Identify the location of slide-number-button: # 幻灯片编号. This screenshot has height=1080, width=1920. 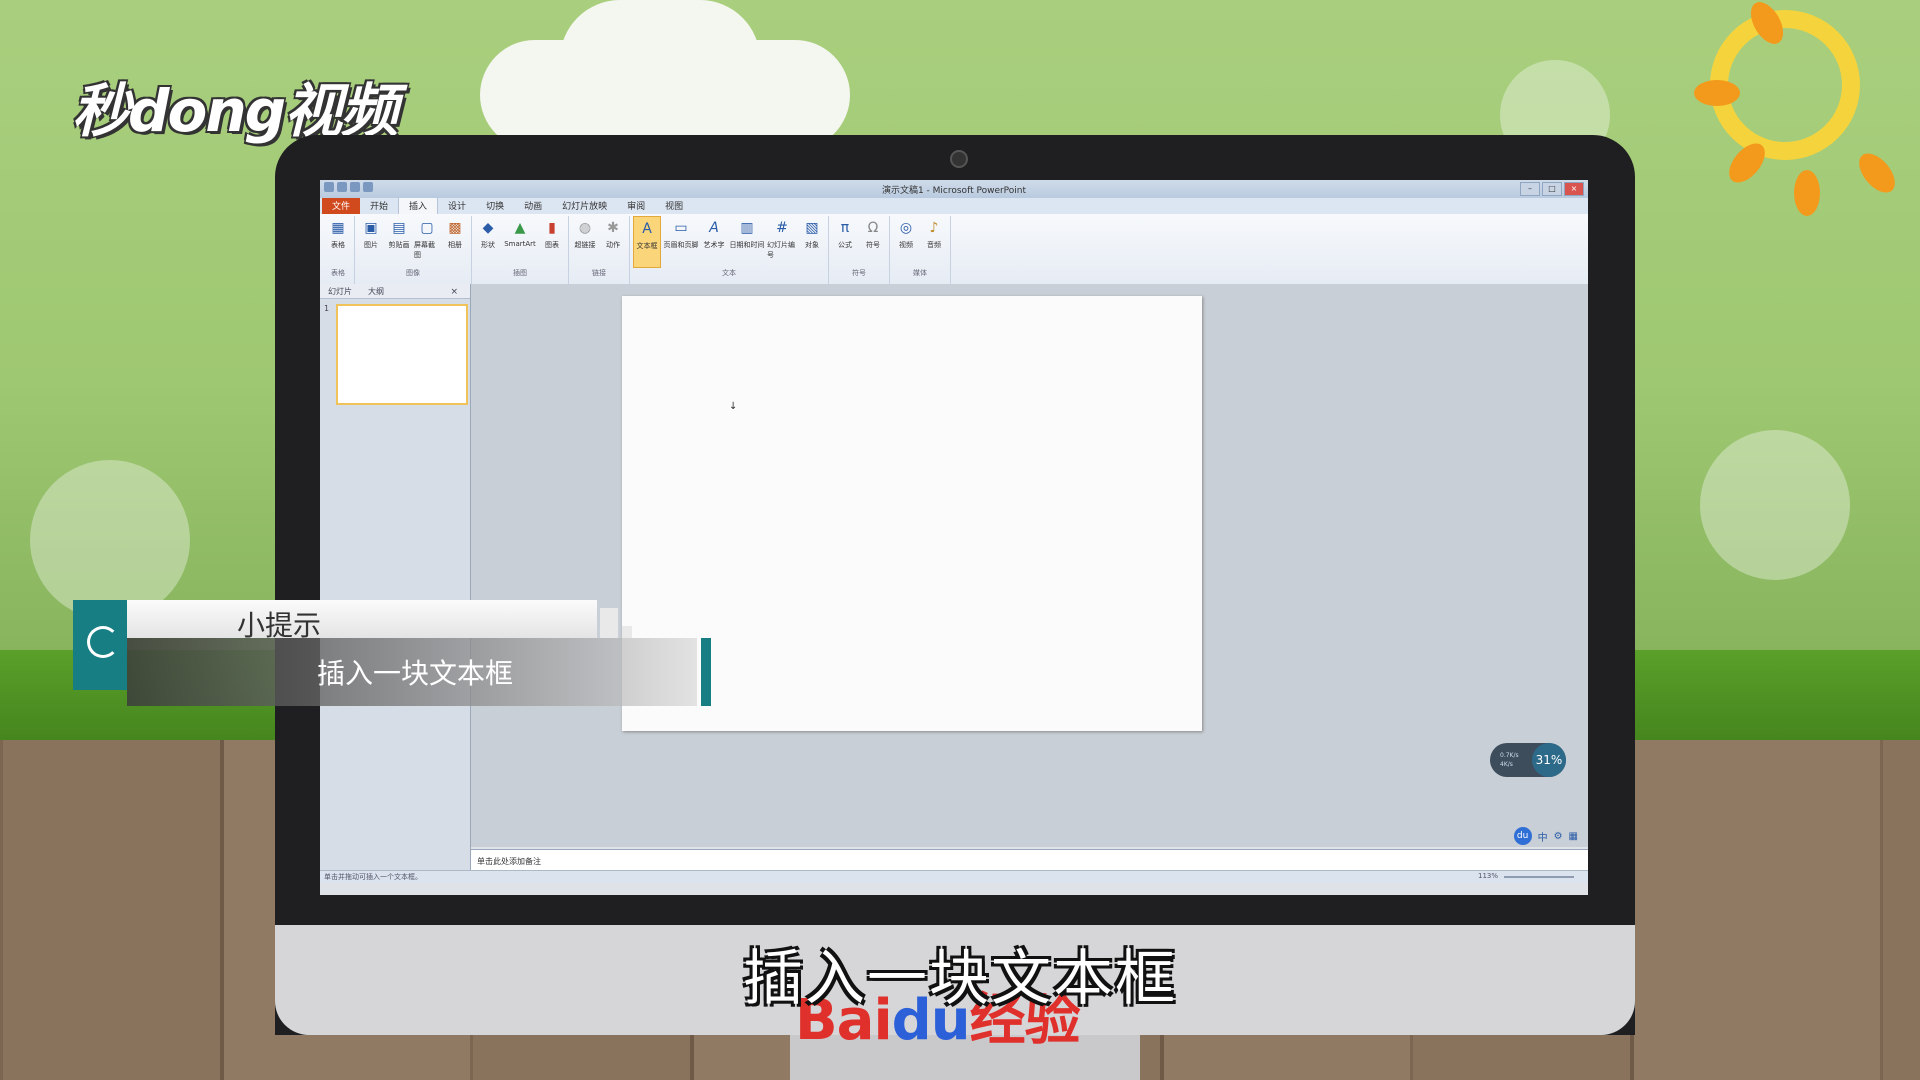
(782, 242).